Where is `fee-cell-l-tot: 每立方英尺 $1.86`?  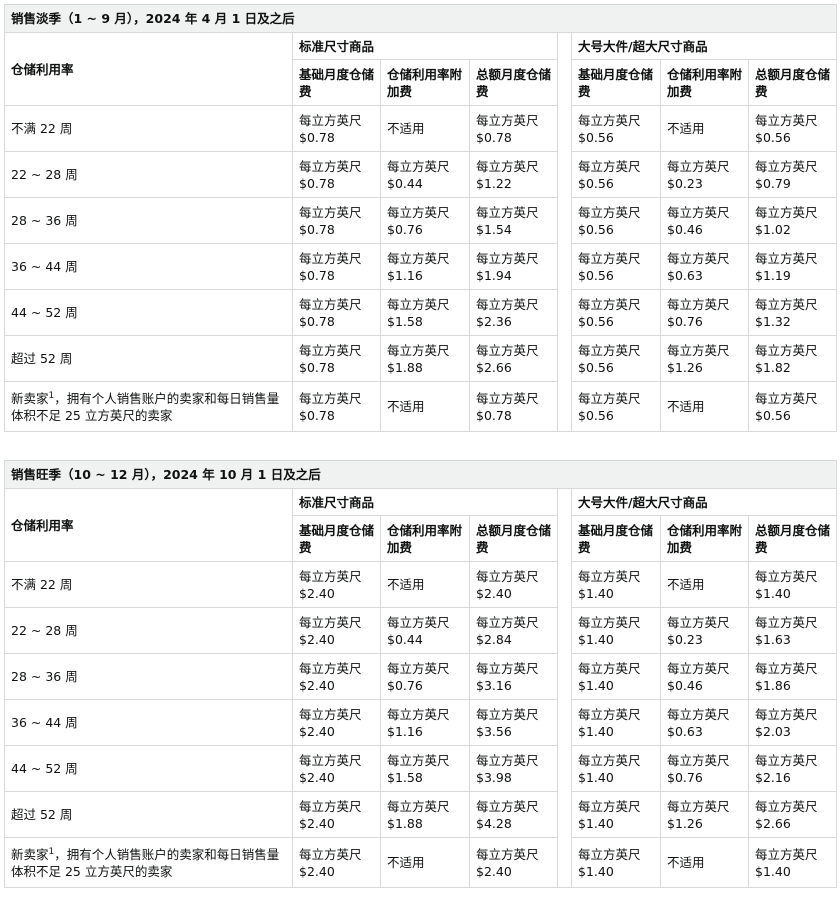 fee-cell-l-tot: 每立方英尺 $1.86 is located at coordinates (793, 677).